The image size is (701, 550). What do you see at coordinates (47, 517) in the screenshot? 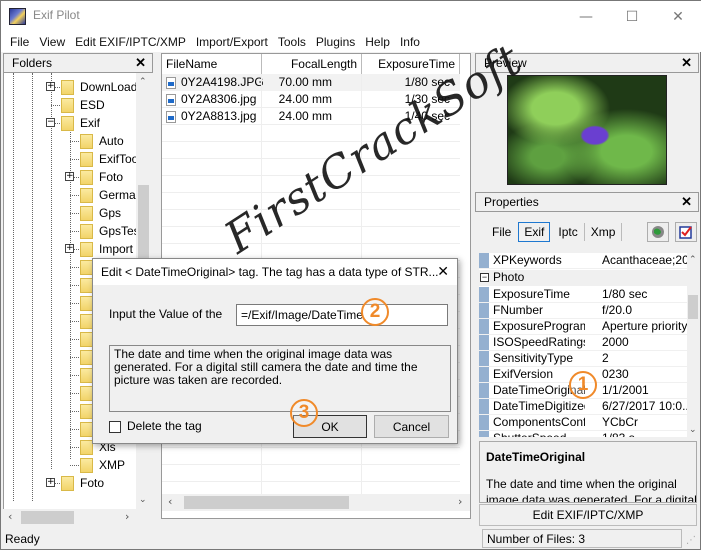
I see `folder-tree-hscroll-thumb` at bounding box center [47, 517].